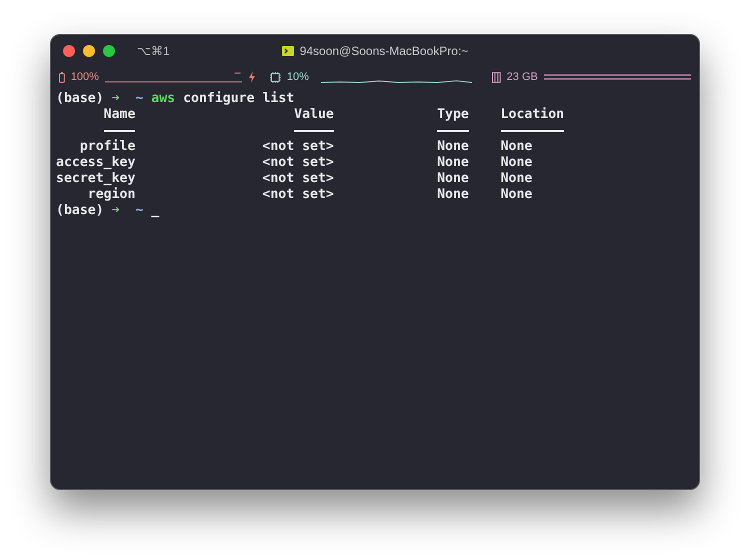 This screenshot has width=750, height=556. What do you see at coordinates (62, 77) in the screenshot?
I see `battery-icon` at bounding box center [62, 77].